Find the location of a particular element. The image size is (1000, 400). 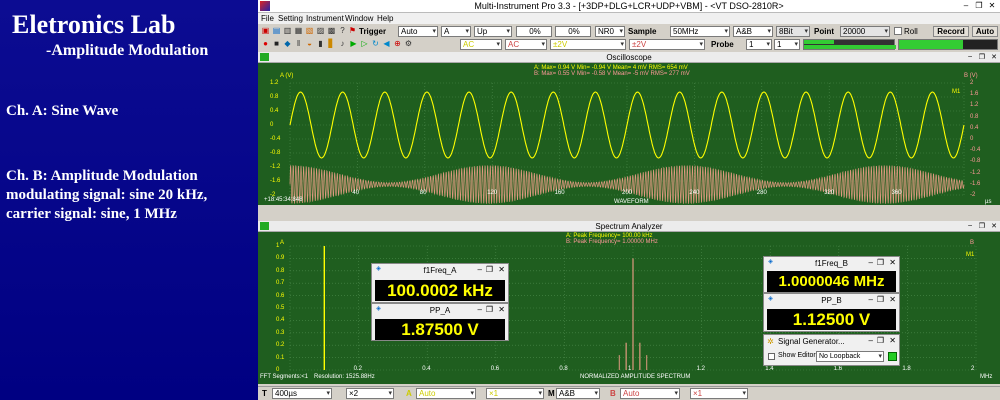

meter-pp-a: ◈ PP_A – ❐ ✕ 1.87500 V is located at coordinates (440, 322).